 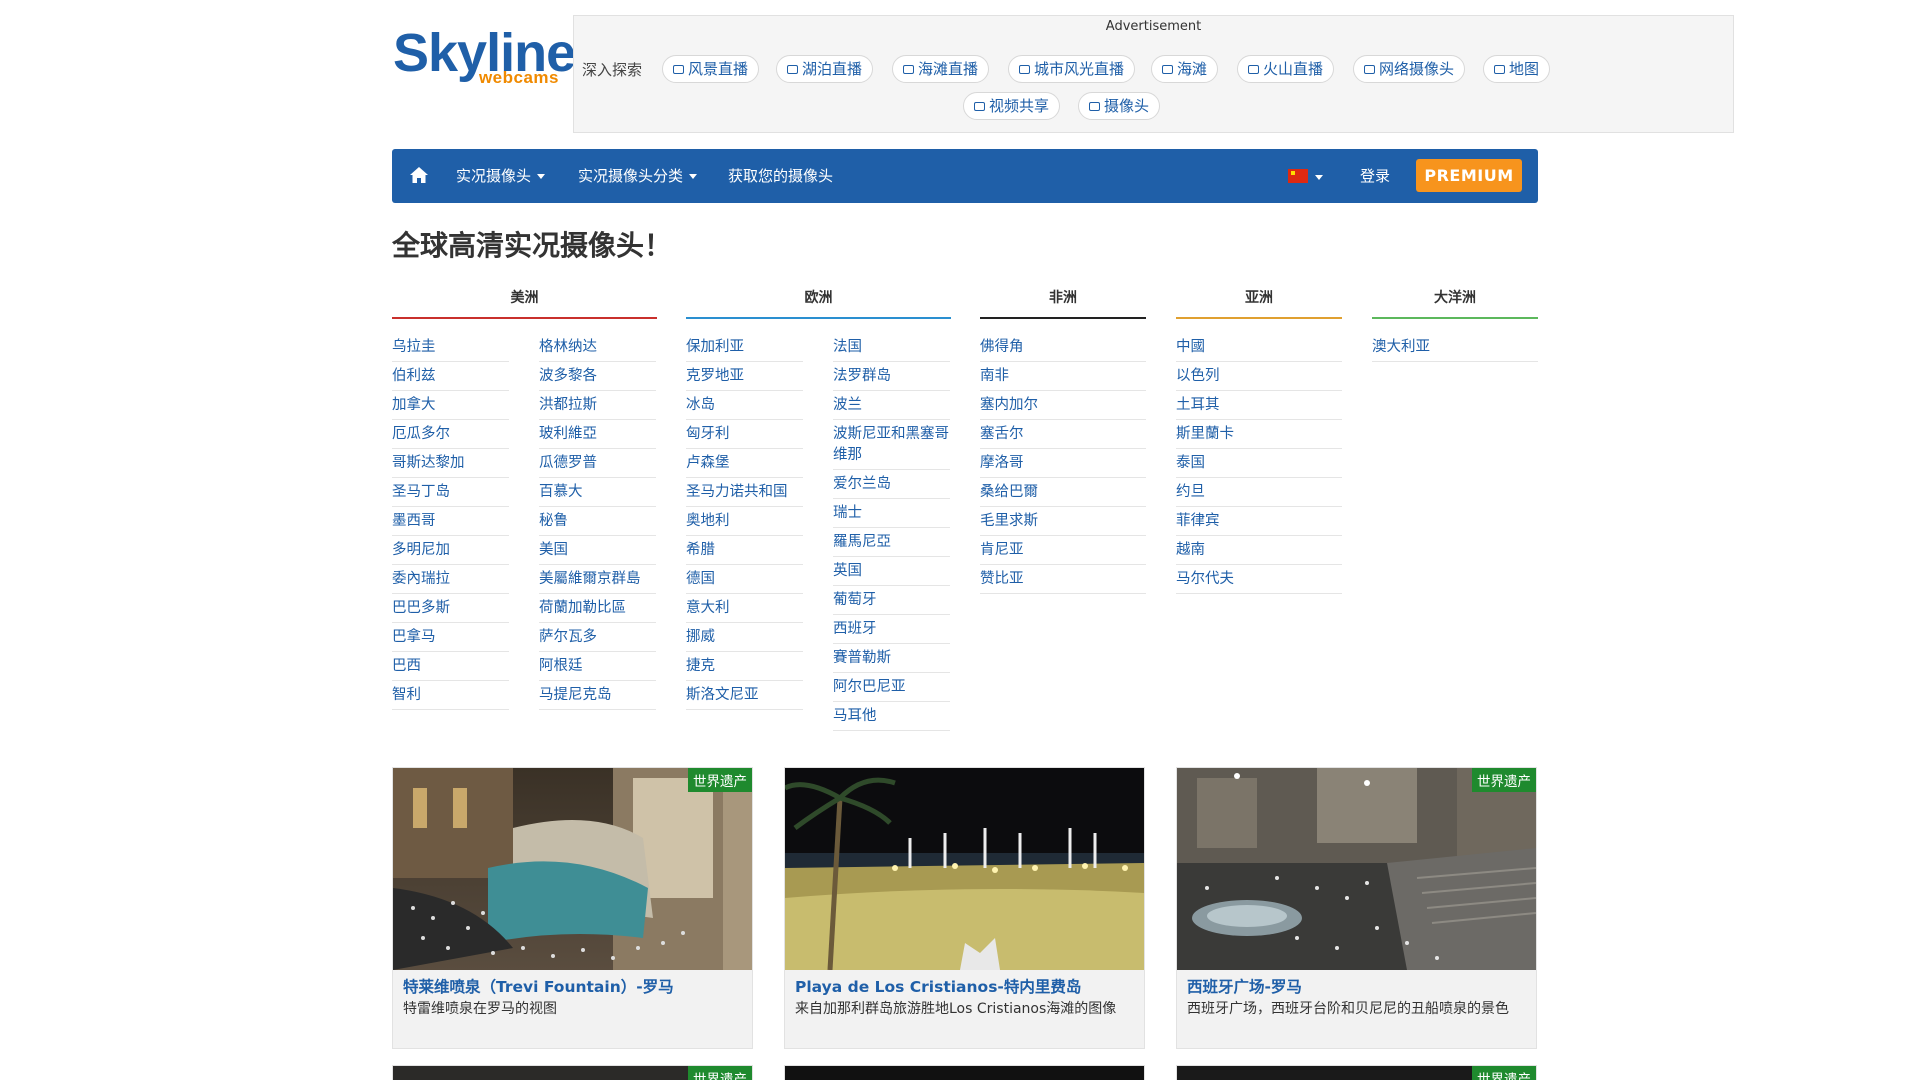 I want to click on continent-tab-oceania: 大洋洲, so click(x=1455, y=303).